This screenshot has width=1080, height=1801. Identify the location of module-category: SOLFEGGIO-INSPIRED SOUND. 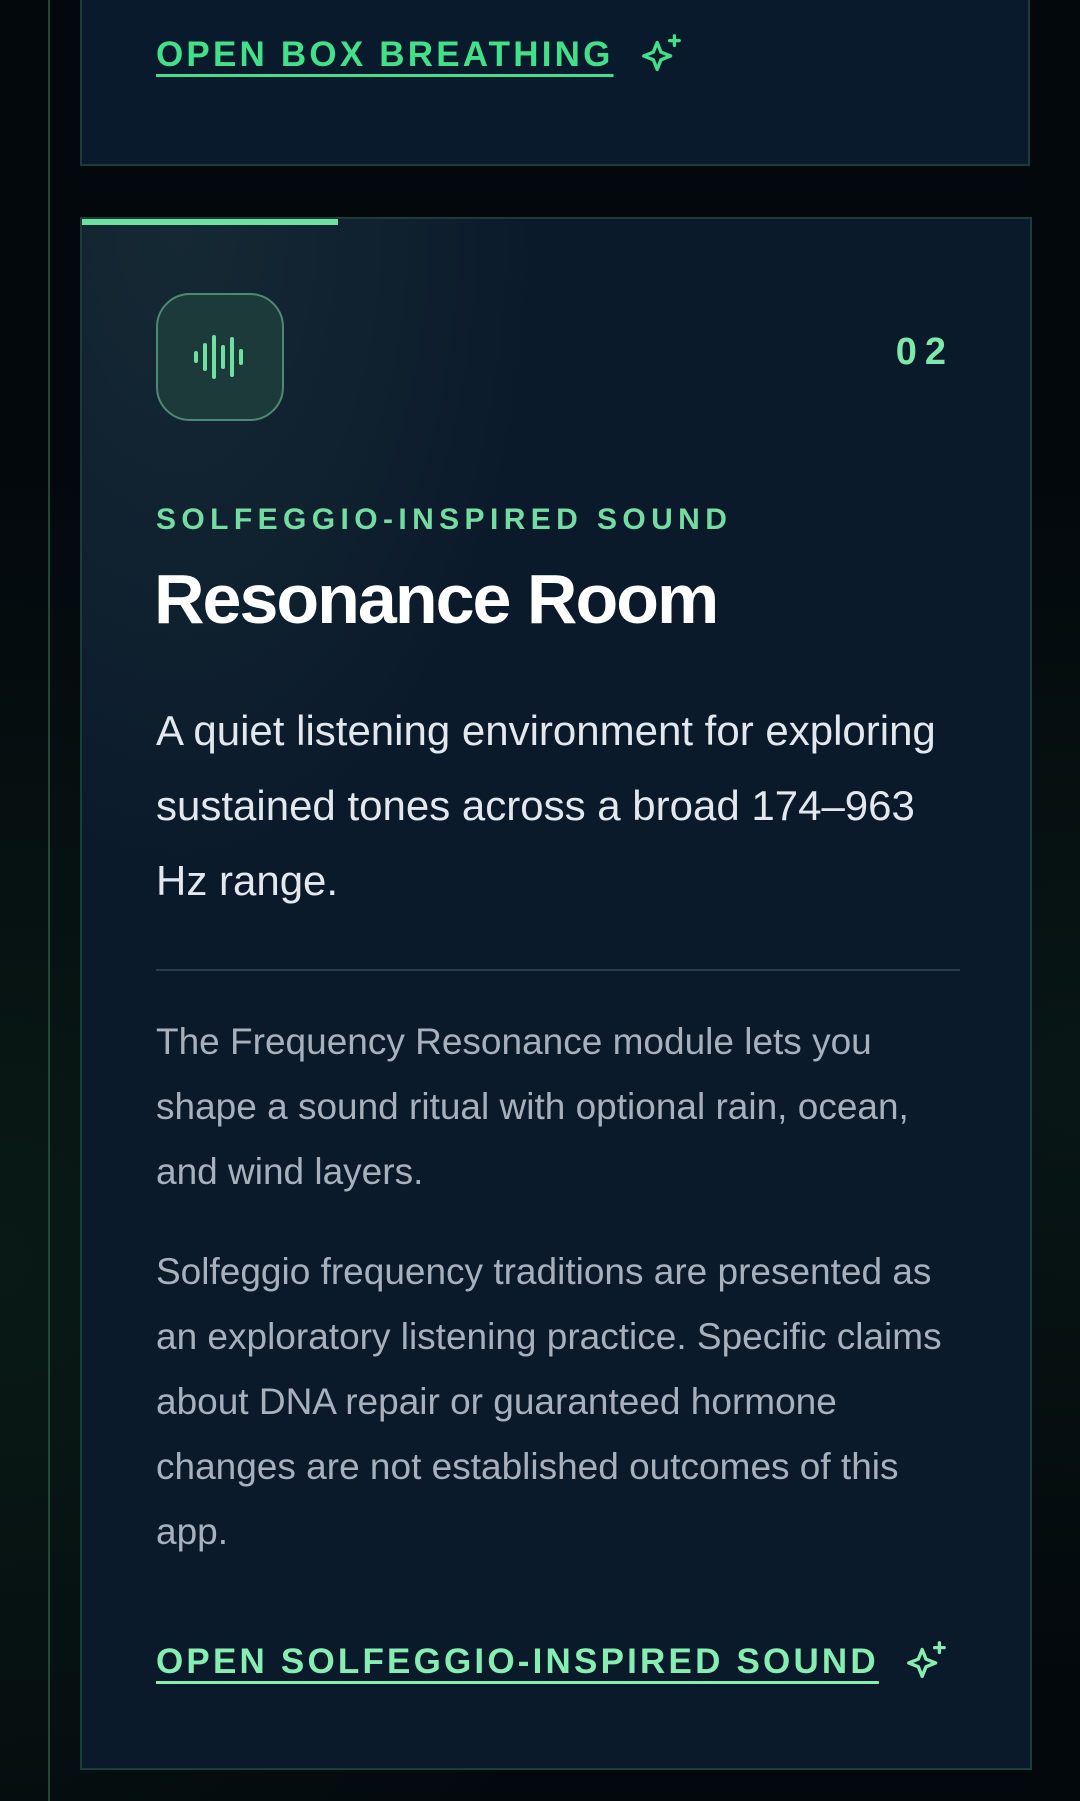
(444, 519).